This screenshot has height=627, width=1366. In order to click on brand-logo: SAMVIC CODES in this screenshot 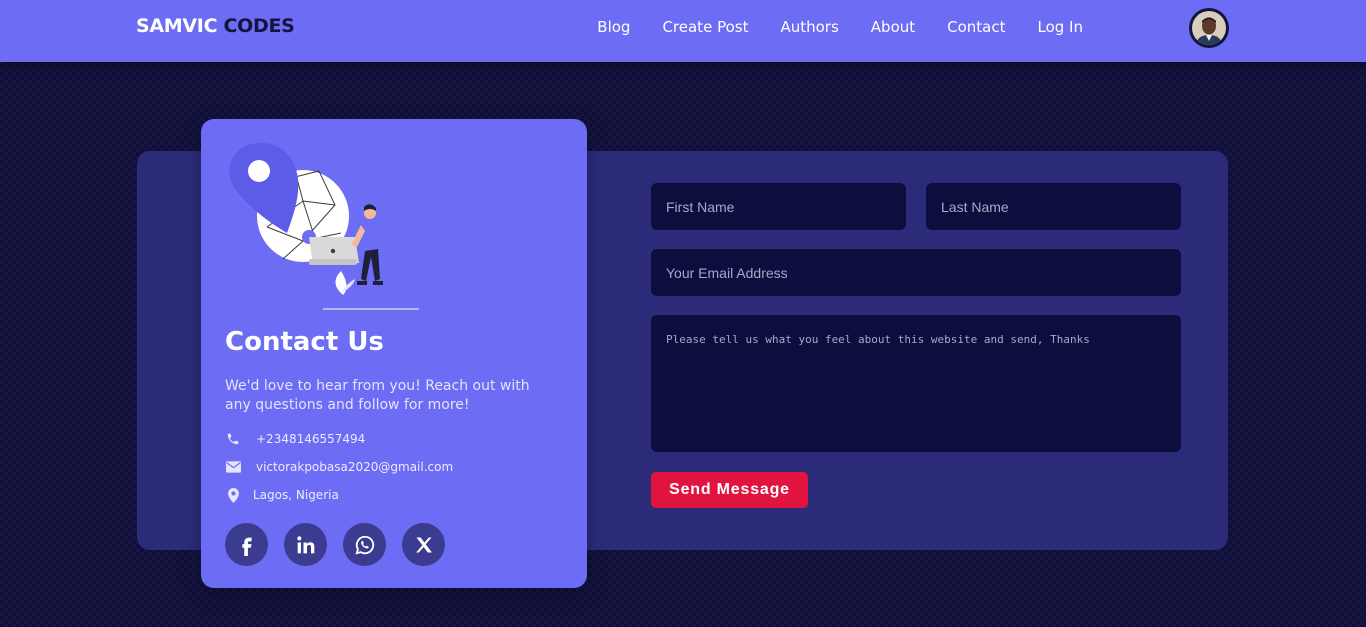, I will do `click(215, 26)`.